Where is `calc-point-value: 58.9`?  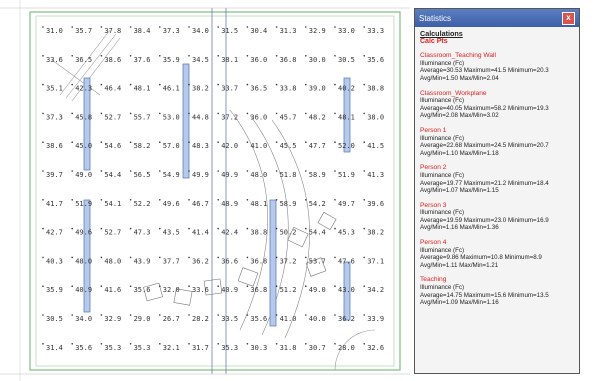
calc-point-value: 58.9 is located at coordinates (288, 204).